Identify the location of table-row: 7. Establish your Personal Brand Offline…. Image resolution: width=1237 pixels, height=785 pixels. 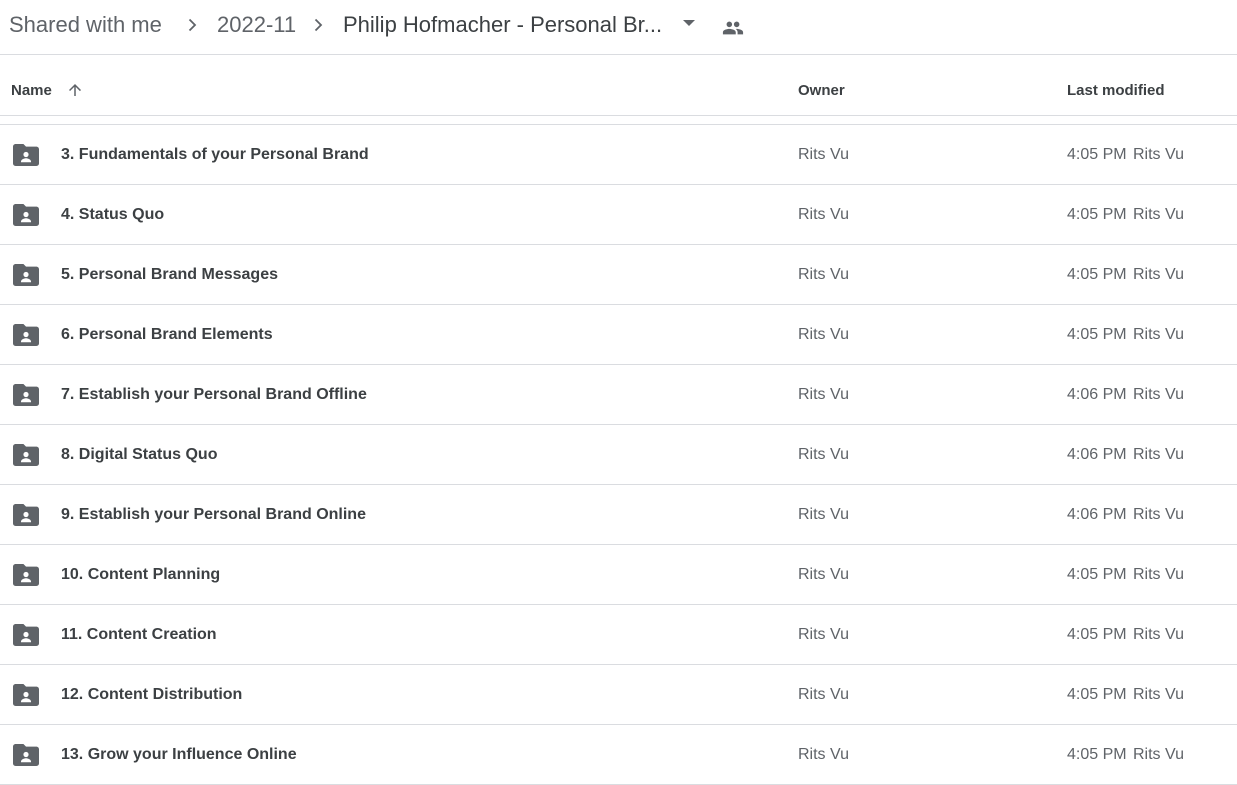
(618, 395).